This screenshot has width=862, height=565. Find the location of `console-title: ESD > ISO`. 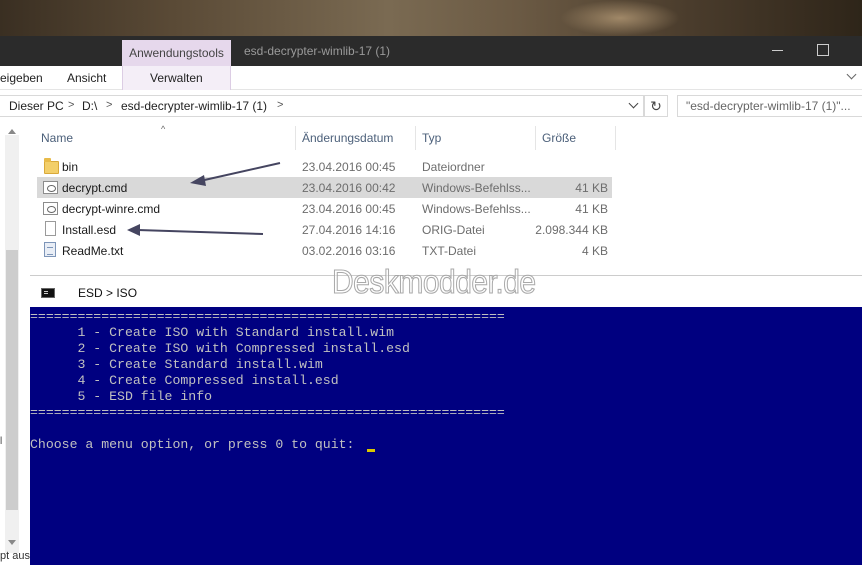

console-title: ESD > ISO is located at coordinates (108, 293).